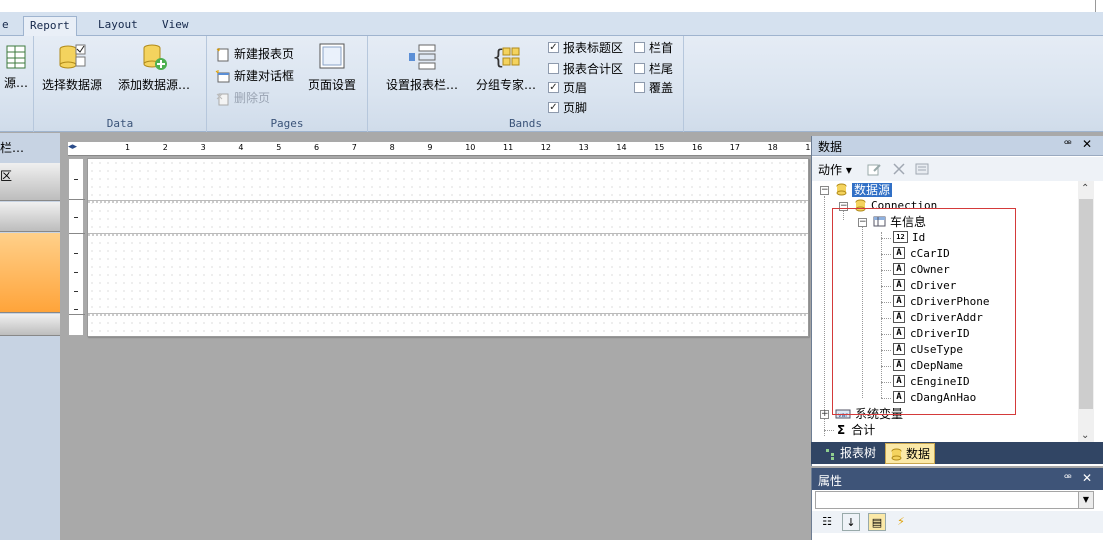  I want to click on tree-node-totals: Σ 合计, so click(856, 430).